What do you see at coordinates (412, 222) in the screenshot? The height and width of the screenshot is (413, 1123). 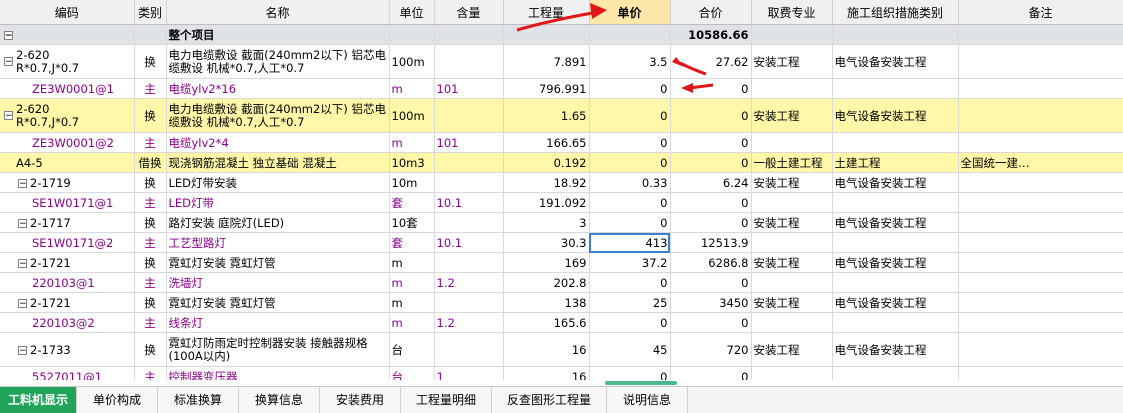 I see `cell-unit: 10套` at bounding box center [412, 222].